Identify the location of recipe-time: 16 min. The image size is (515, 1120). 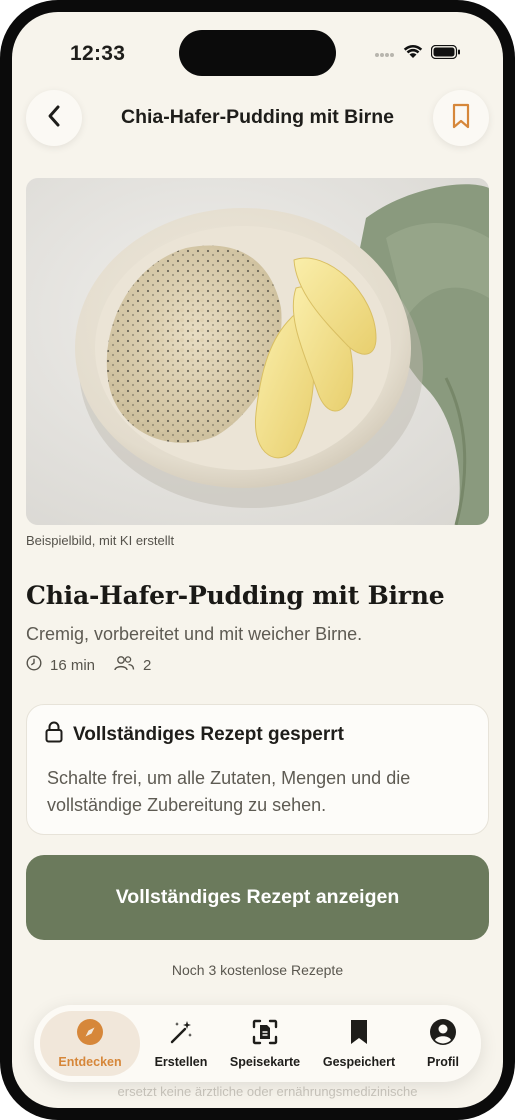
(60, 665).